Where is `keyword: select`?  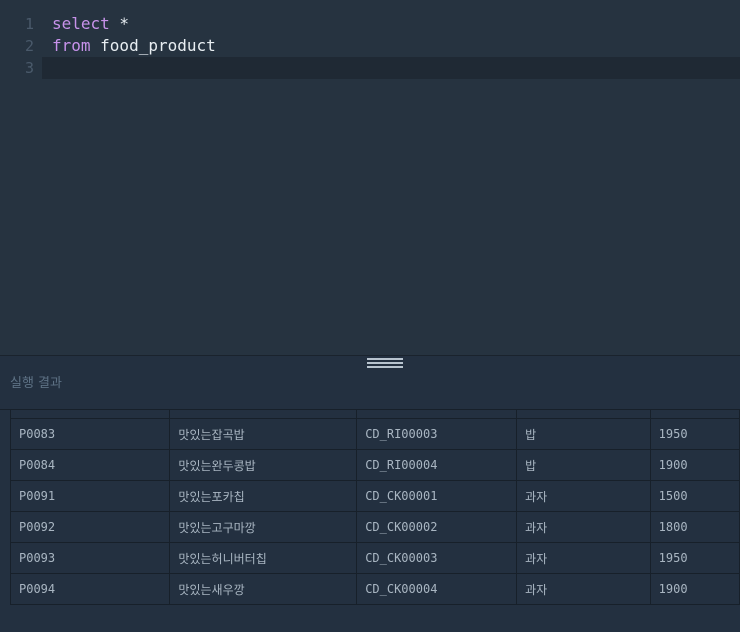
keyword: select is located at coordinates (81, 23).